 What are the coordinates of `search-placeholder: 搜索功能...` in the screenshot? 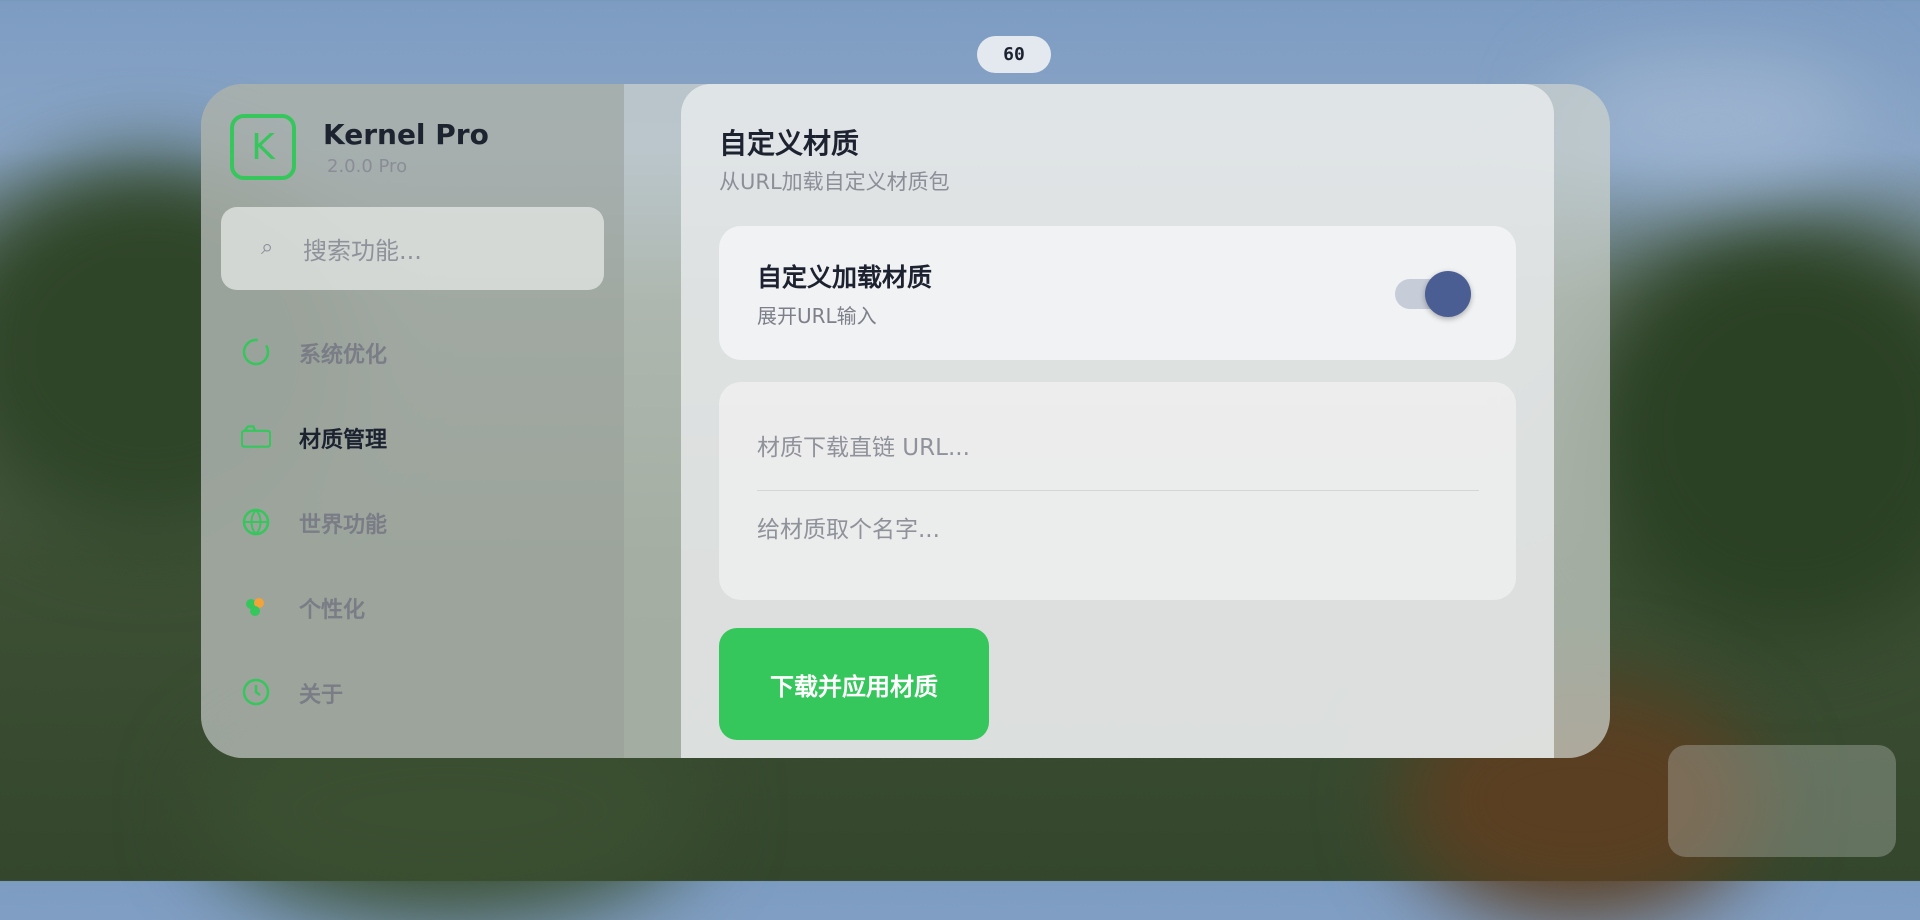 It's located at (362, 251).